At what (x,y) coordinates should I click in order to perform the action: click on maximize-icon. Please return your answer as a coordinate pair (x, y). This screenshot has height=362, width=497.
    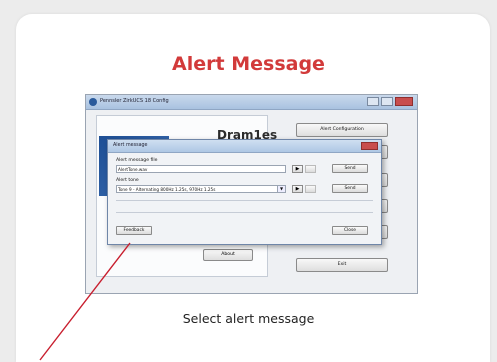
    Looking at the image, I should click on (387, 101).